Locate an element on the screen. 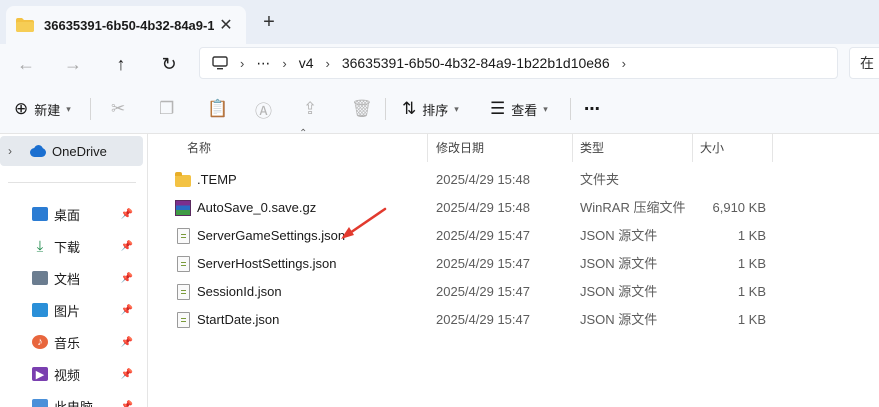  annotation-arrow is located at coordinates (364, 223).